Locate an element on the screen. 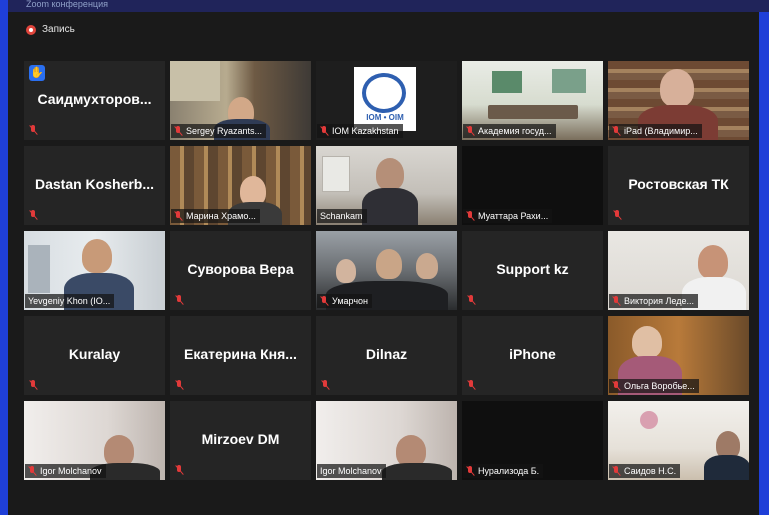 The height and width of the screenshot is (515, 769). participant-name-large: Dilnaz is located at coordinates (386, 354).